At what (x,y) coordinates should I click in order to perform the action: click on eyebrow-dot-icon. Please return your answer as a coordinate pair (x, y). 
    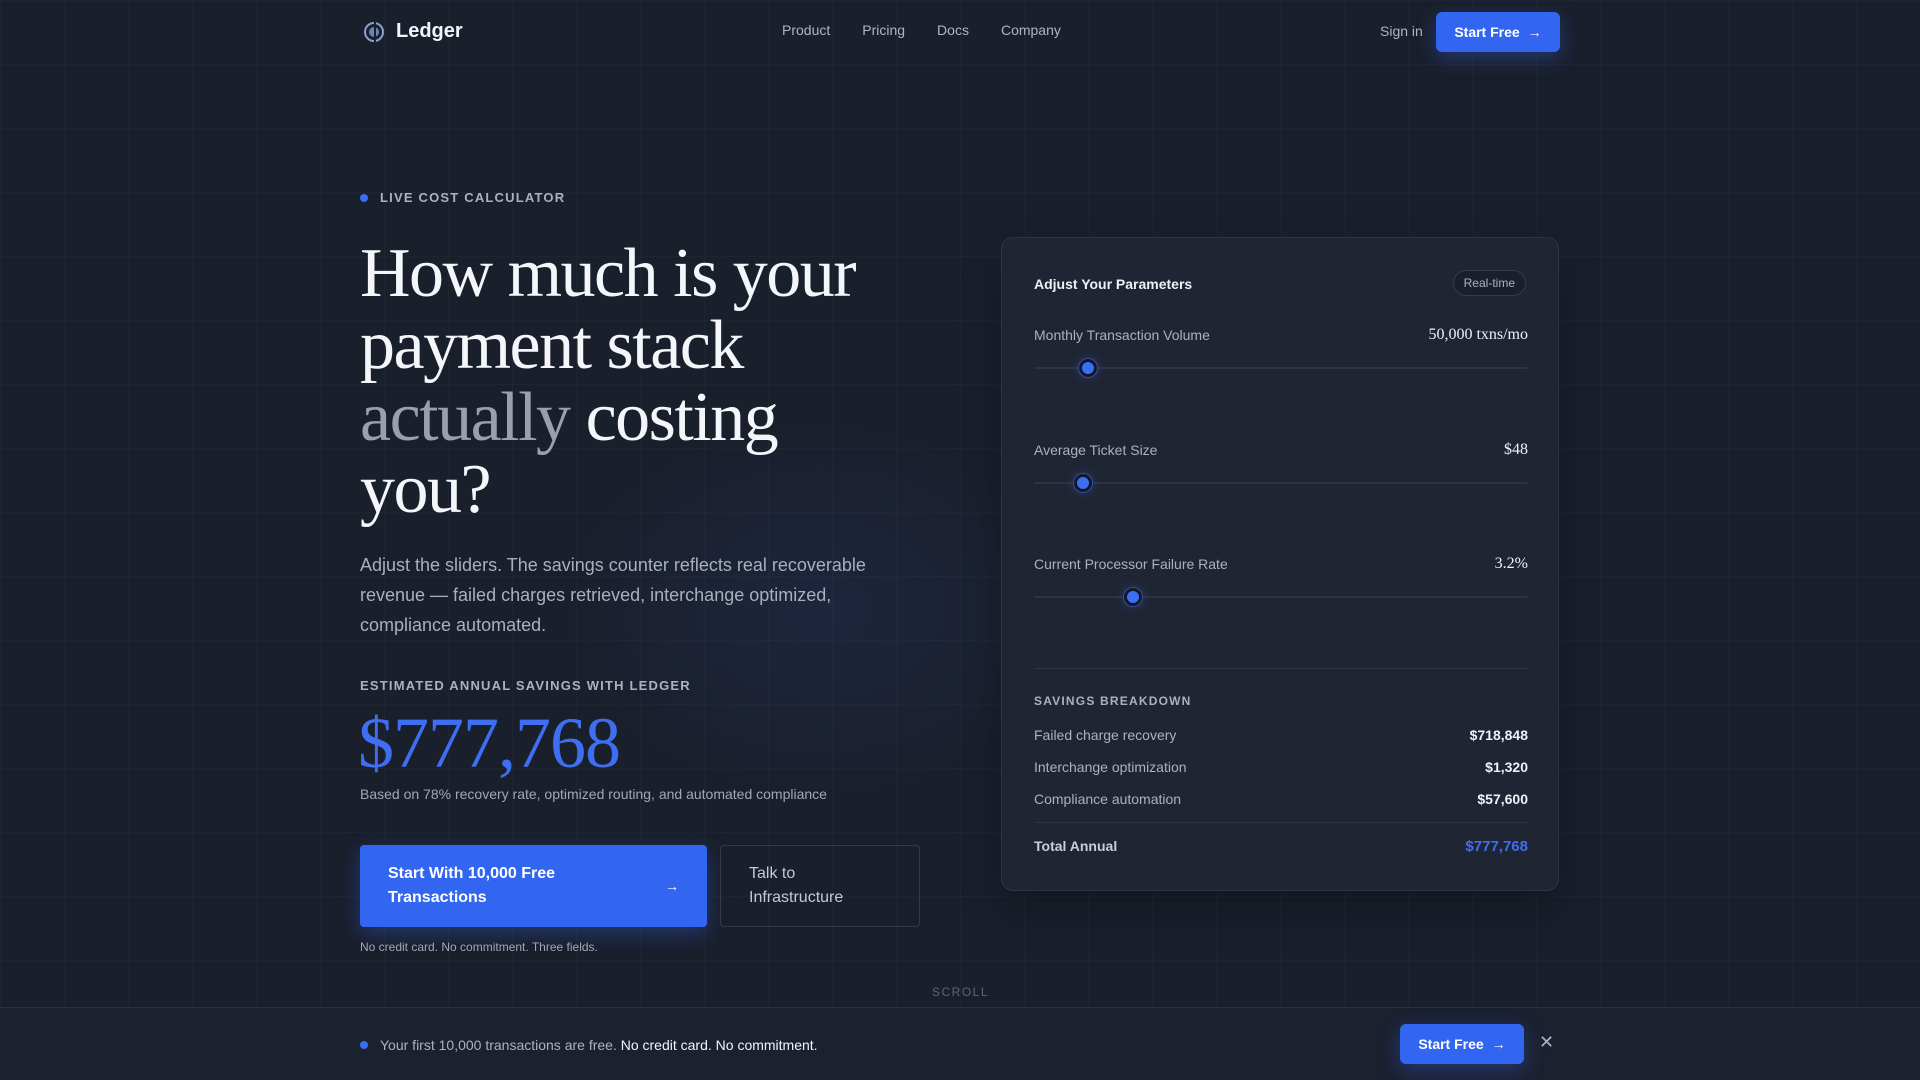
    Looking at the image, I should click on (364, 197).